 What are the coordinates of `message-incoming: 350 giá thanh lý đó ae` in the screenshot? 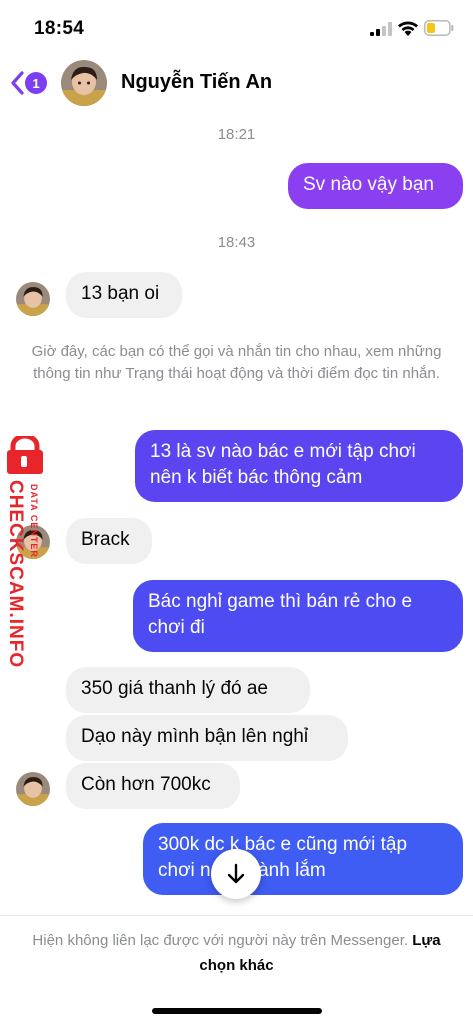 It's located at (188, 690).